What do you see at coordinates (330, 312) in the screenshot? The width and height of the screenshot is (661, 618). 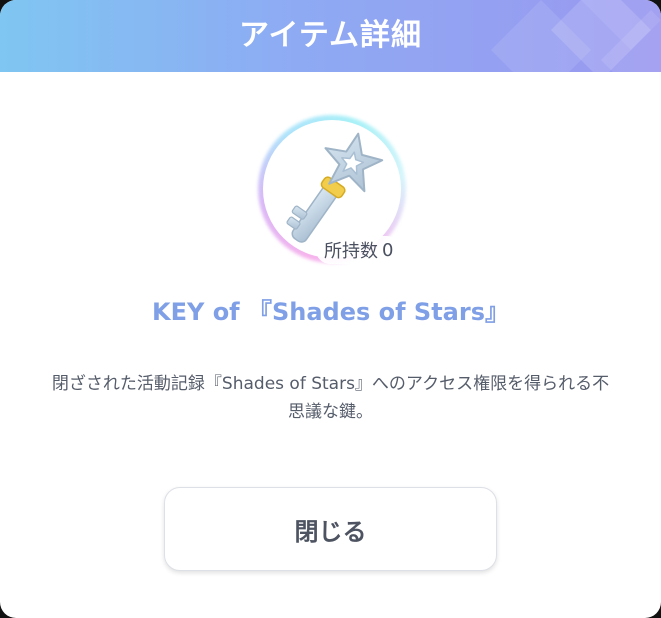 I see `item-name: KEY of 『Shades of Stars』` at bounding box center [330, 312].